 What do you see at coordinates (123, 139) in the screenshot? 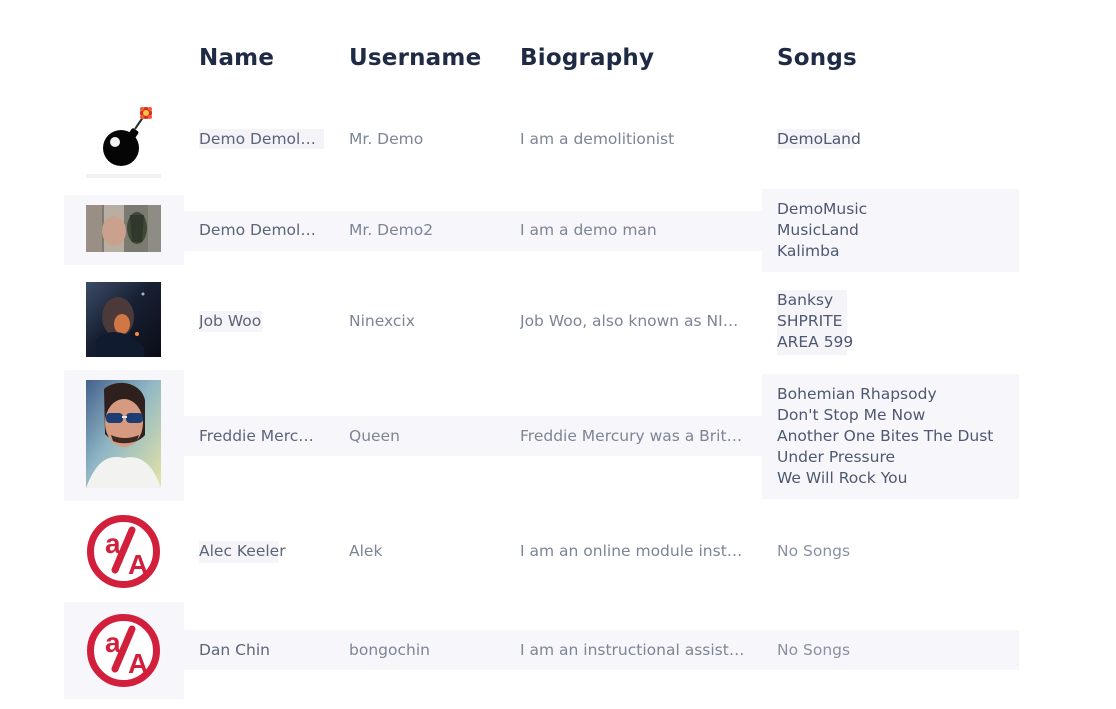
I see `bomb-icon` at bounding box center [123, 139].